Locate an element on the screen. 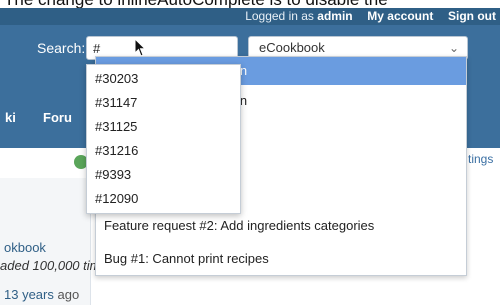 This screenshot has width=500, height=308. my-account-link: My account is located at coordinates (400, 16).